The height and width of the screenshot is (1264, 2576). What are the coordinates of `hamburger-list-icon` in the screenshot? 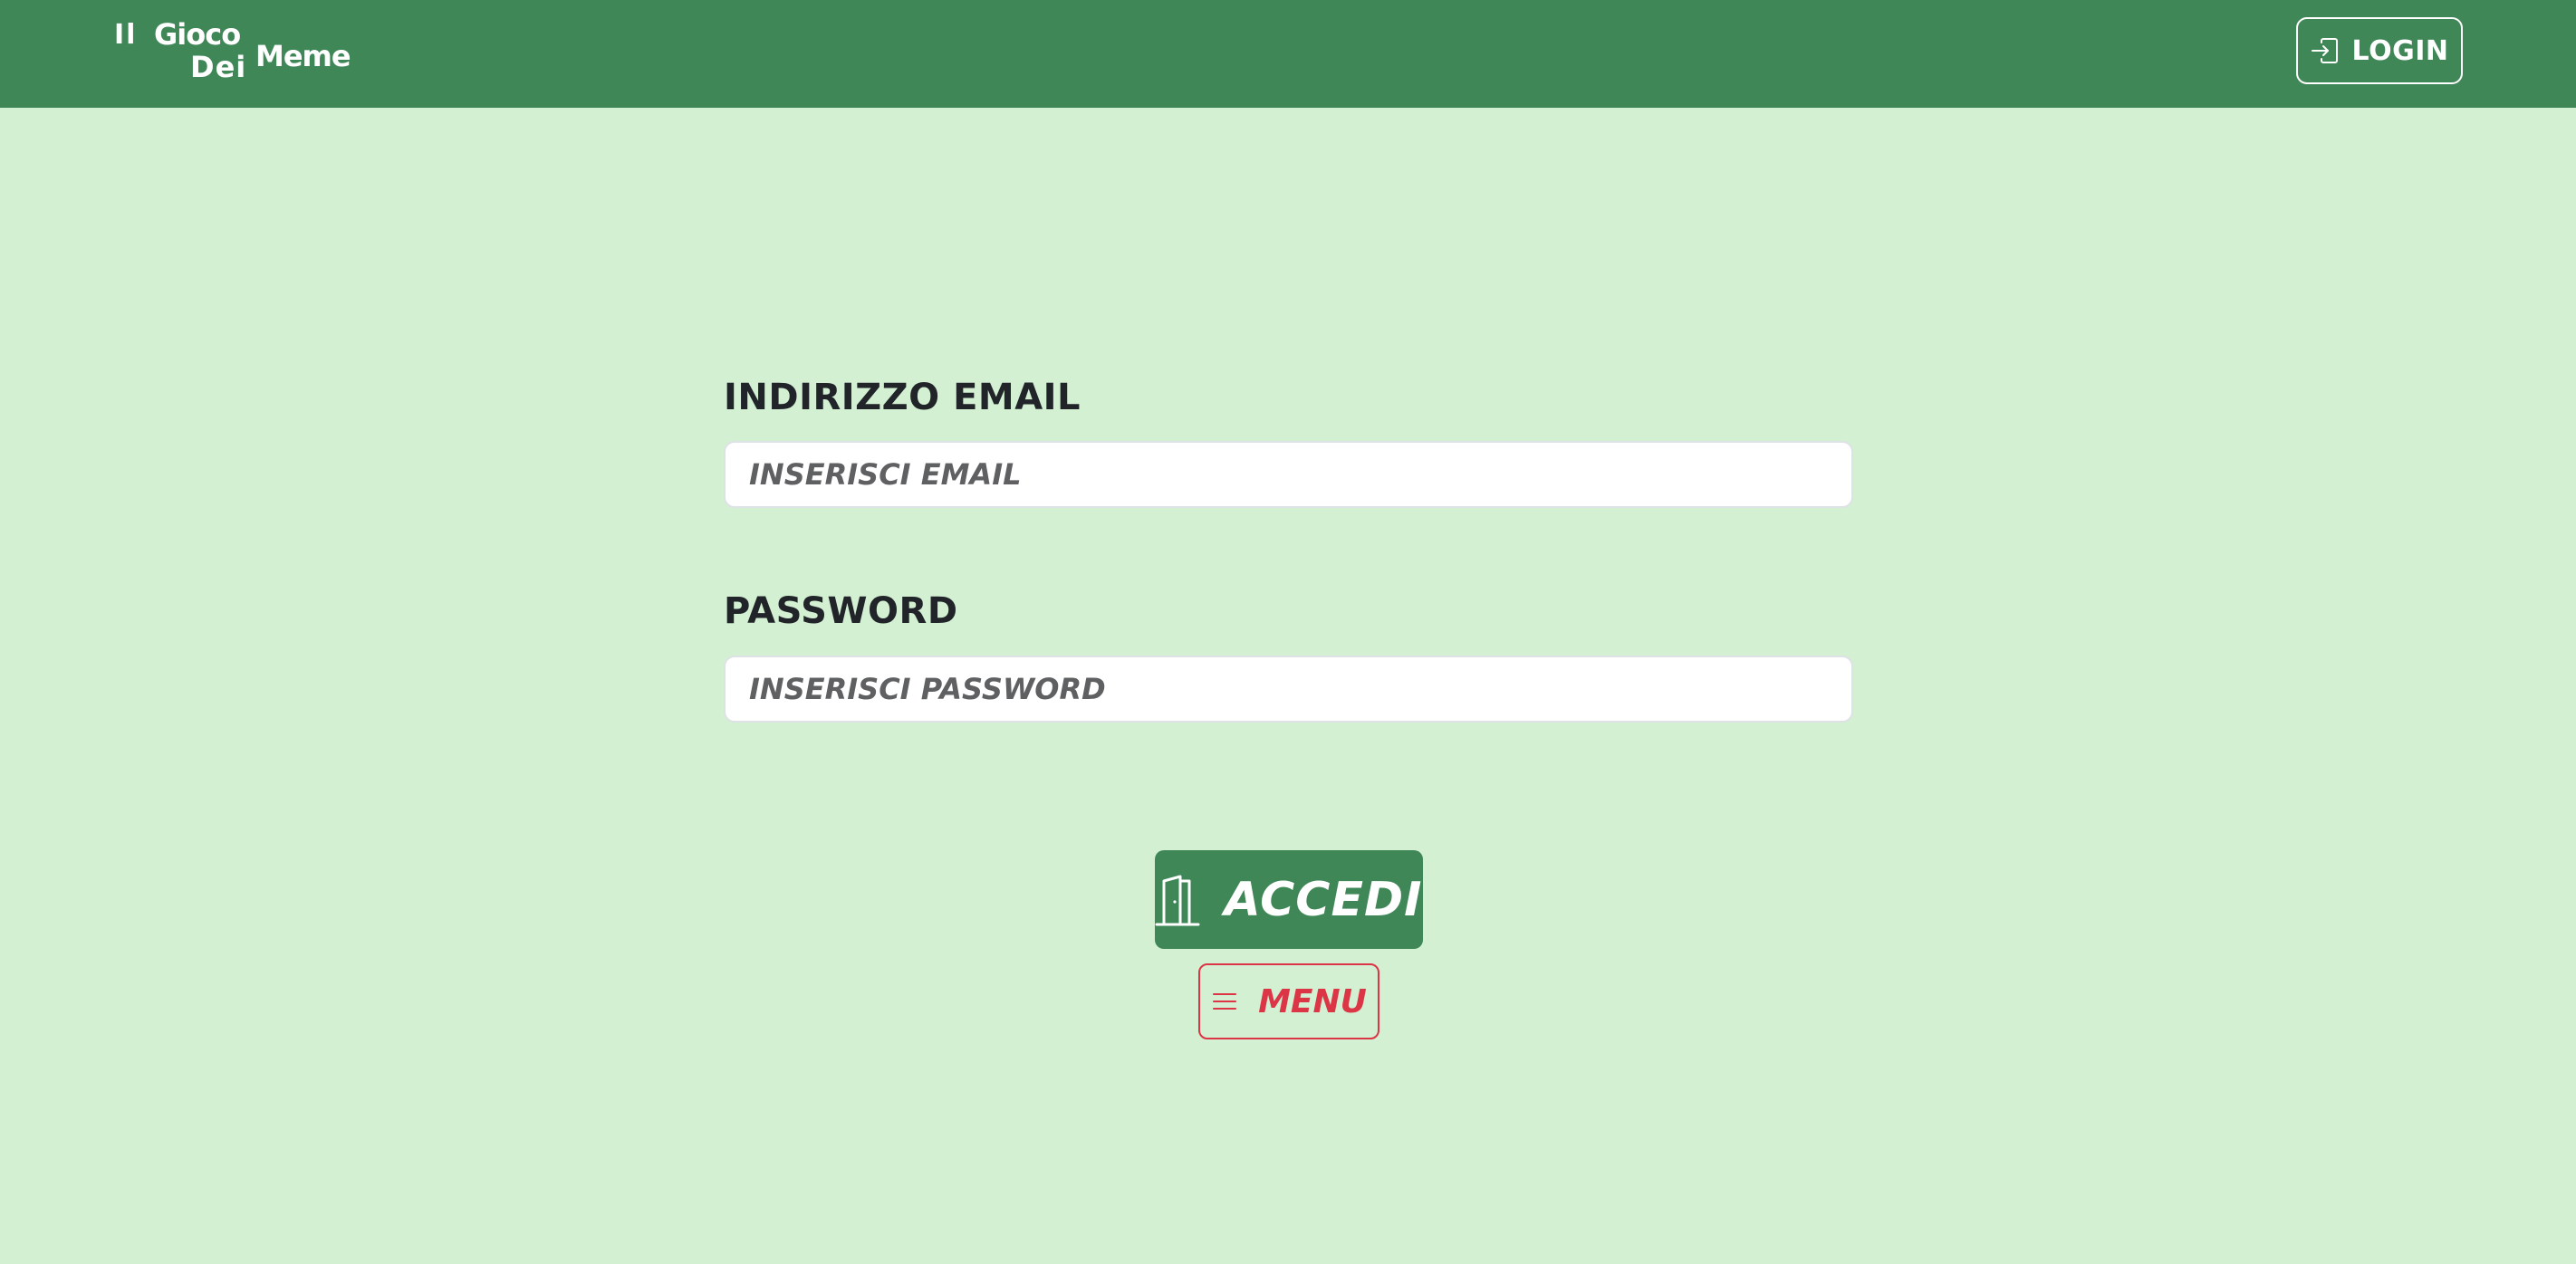 It's located at (1224, 1001).